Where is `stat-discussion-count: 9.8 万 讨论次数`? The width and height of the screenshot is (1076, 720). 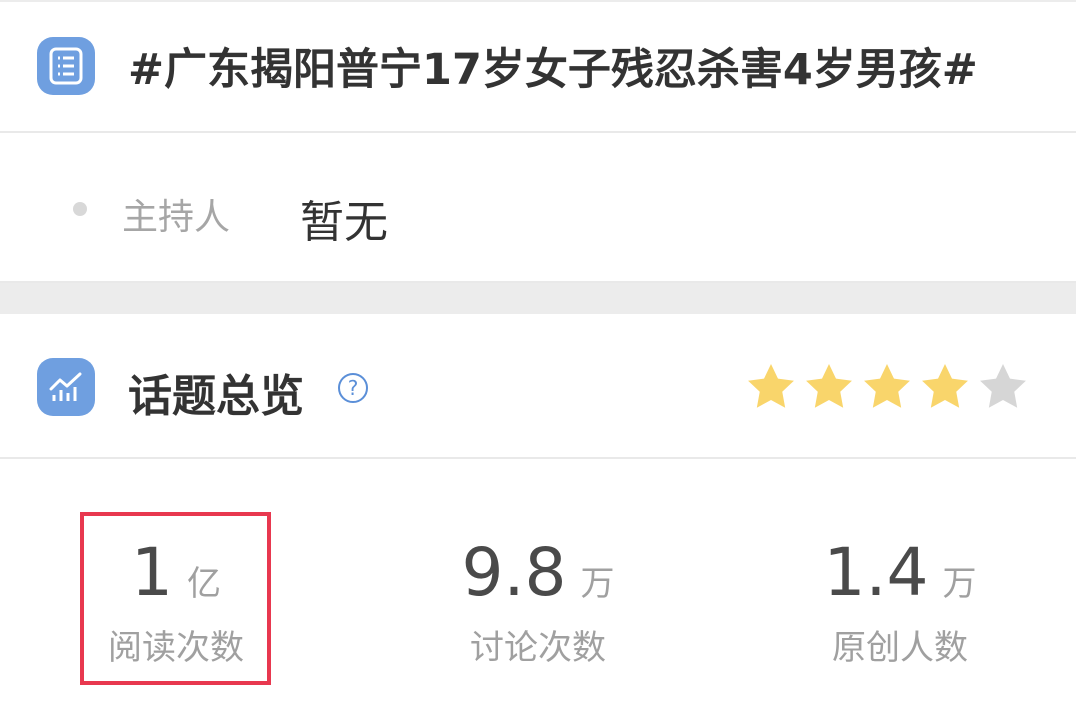 stat-discussion-count: 9.8 万 讨论次数 is located at coordinates (538, 604).